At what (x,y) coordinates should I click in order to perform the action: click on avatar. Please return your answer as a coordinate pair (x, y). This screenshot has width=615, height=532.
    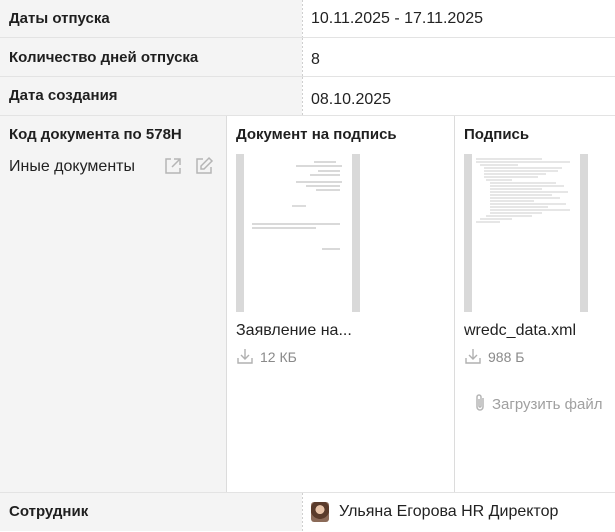
    Looking at the image, I should click on (320, 512).